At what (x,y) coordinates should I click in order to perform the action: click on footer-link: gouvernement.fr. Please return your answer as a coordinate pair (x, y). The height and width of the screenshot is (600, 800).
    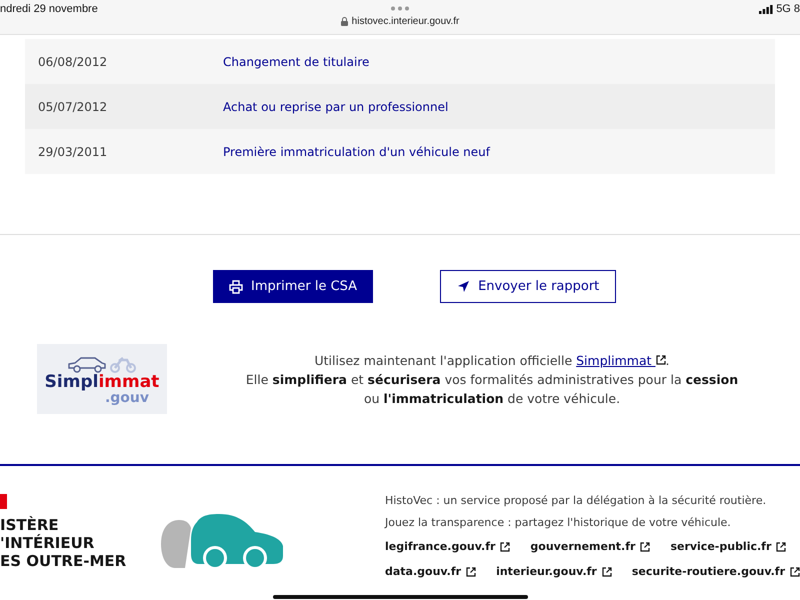
    Looking at the image, I should click on (590, 546).